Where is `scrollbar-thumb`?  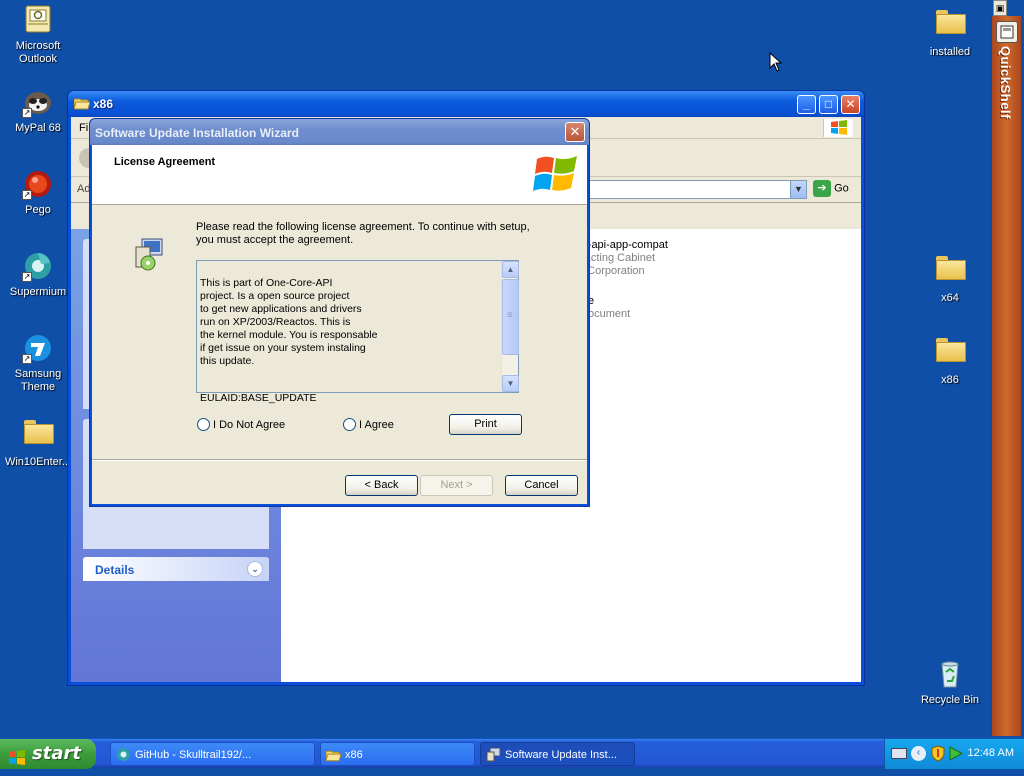
scrollbar-thumb is located at coordinates (510, 317).